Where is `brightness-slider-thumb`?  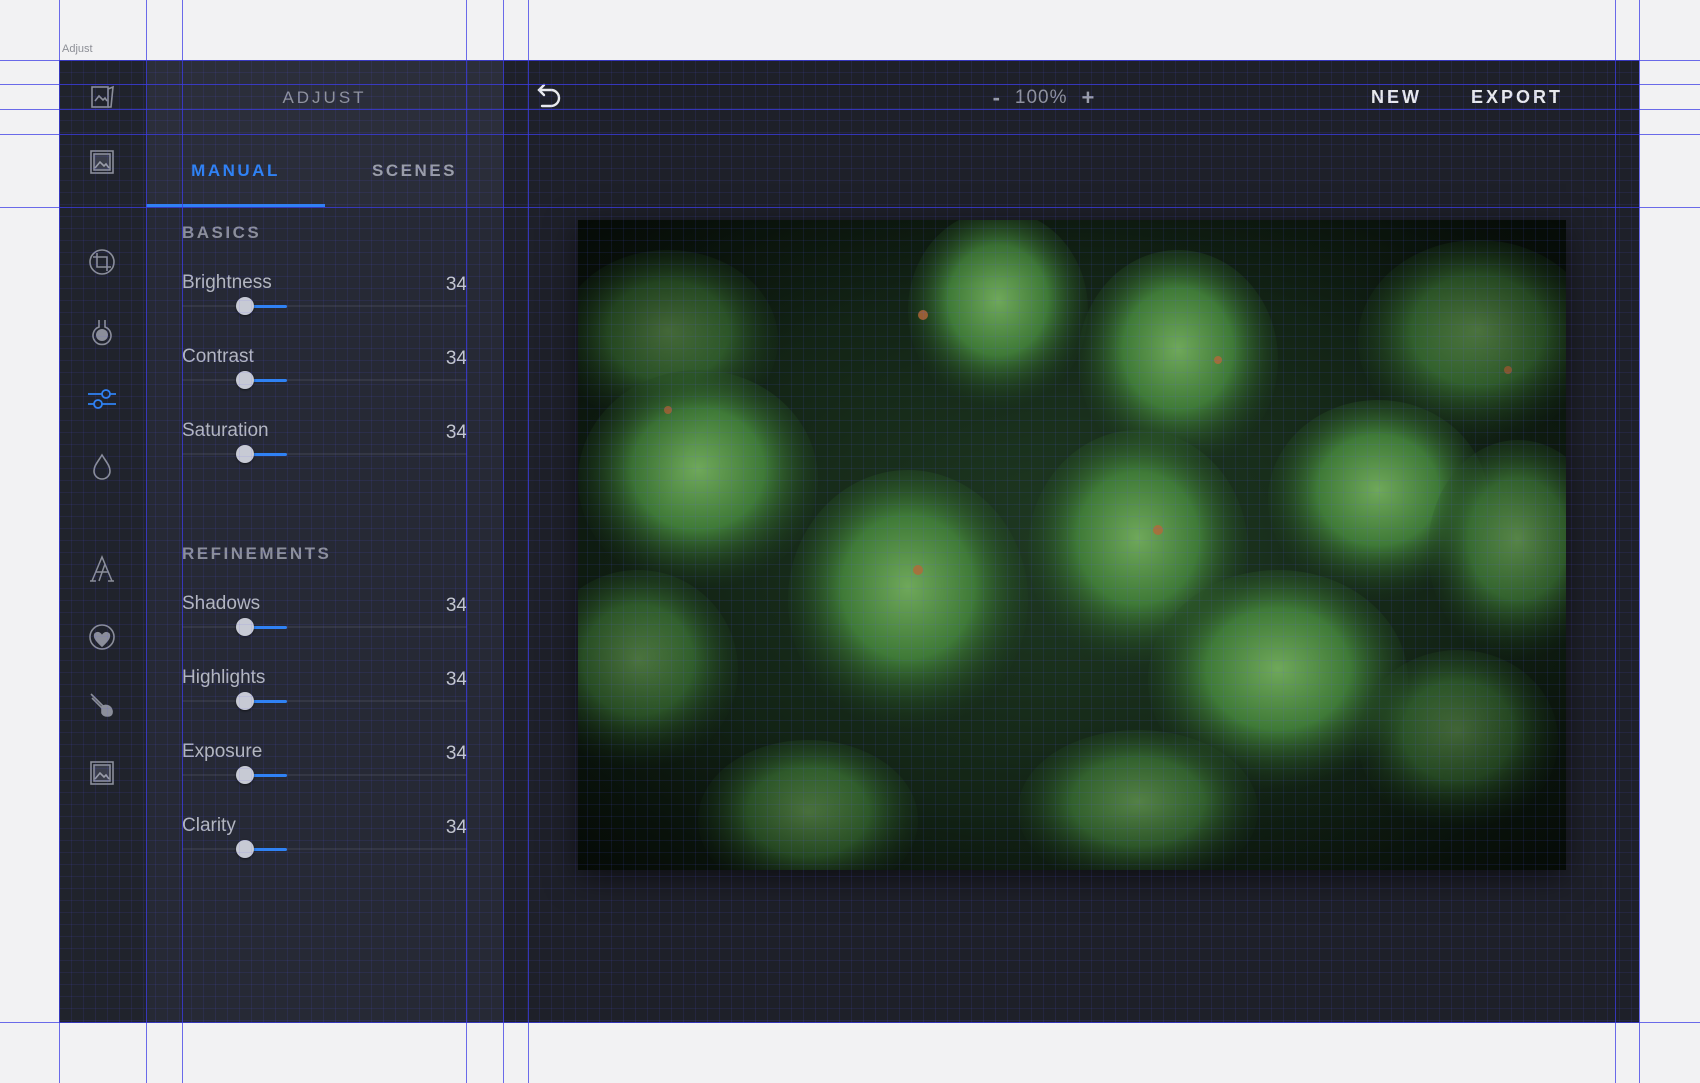
brightness-slider-thumb is located at coordinates (245, 306).